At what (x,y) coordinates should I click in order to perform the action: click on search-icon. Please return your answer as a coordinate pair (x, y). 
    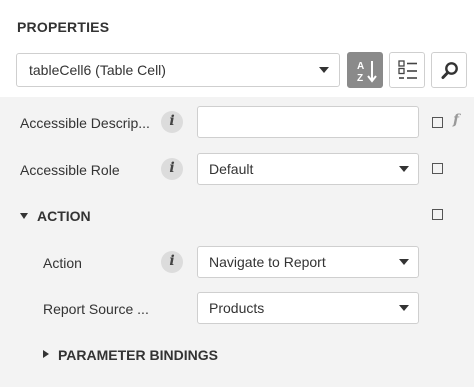
    Looking at the image, I should click on (449, 70).